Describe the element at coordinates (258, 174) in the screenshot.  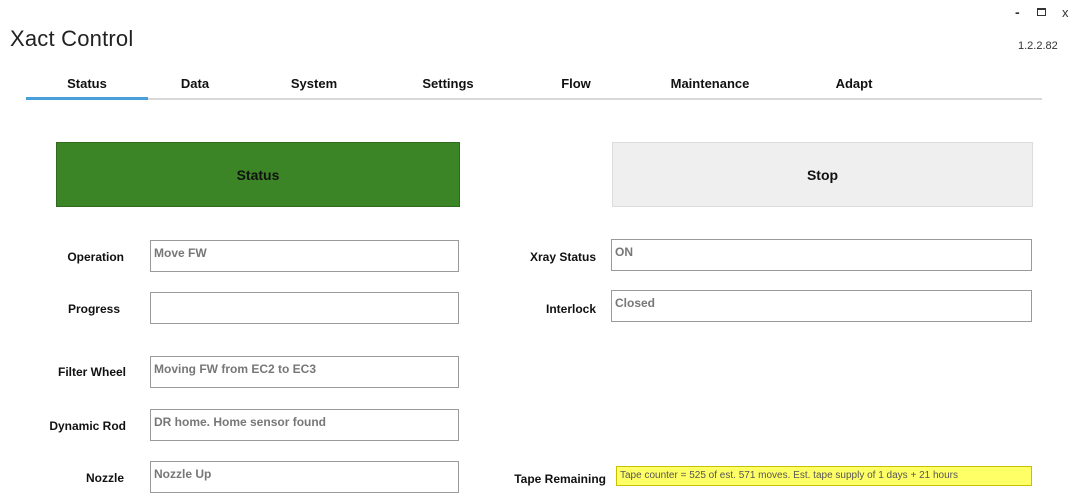
I see `status-button: Status` at that location.